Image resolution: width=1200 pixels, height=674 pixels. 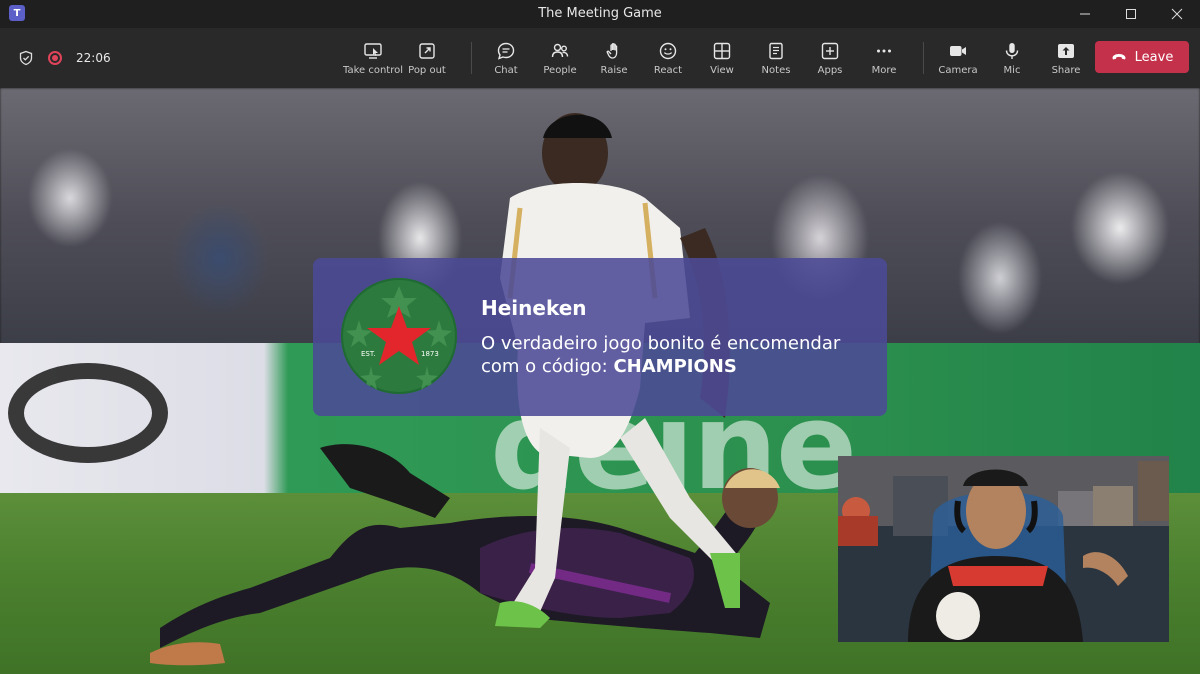 I want to click on maximize-icon, so click(x=1131, y=14).